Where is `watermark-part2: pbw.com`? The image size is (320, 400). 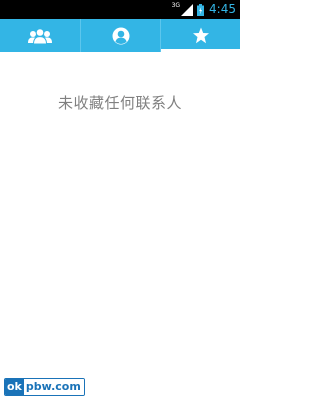 watermark-part2: pbw.com is located at coordinates (53, 387).